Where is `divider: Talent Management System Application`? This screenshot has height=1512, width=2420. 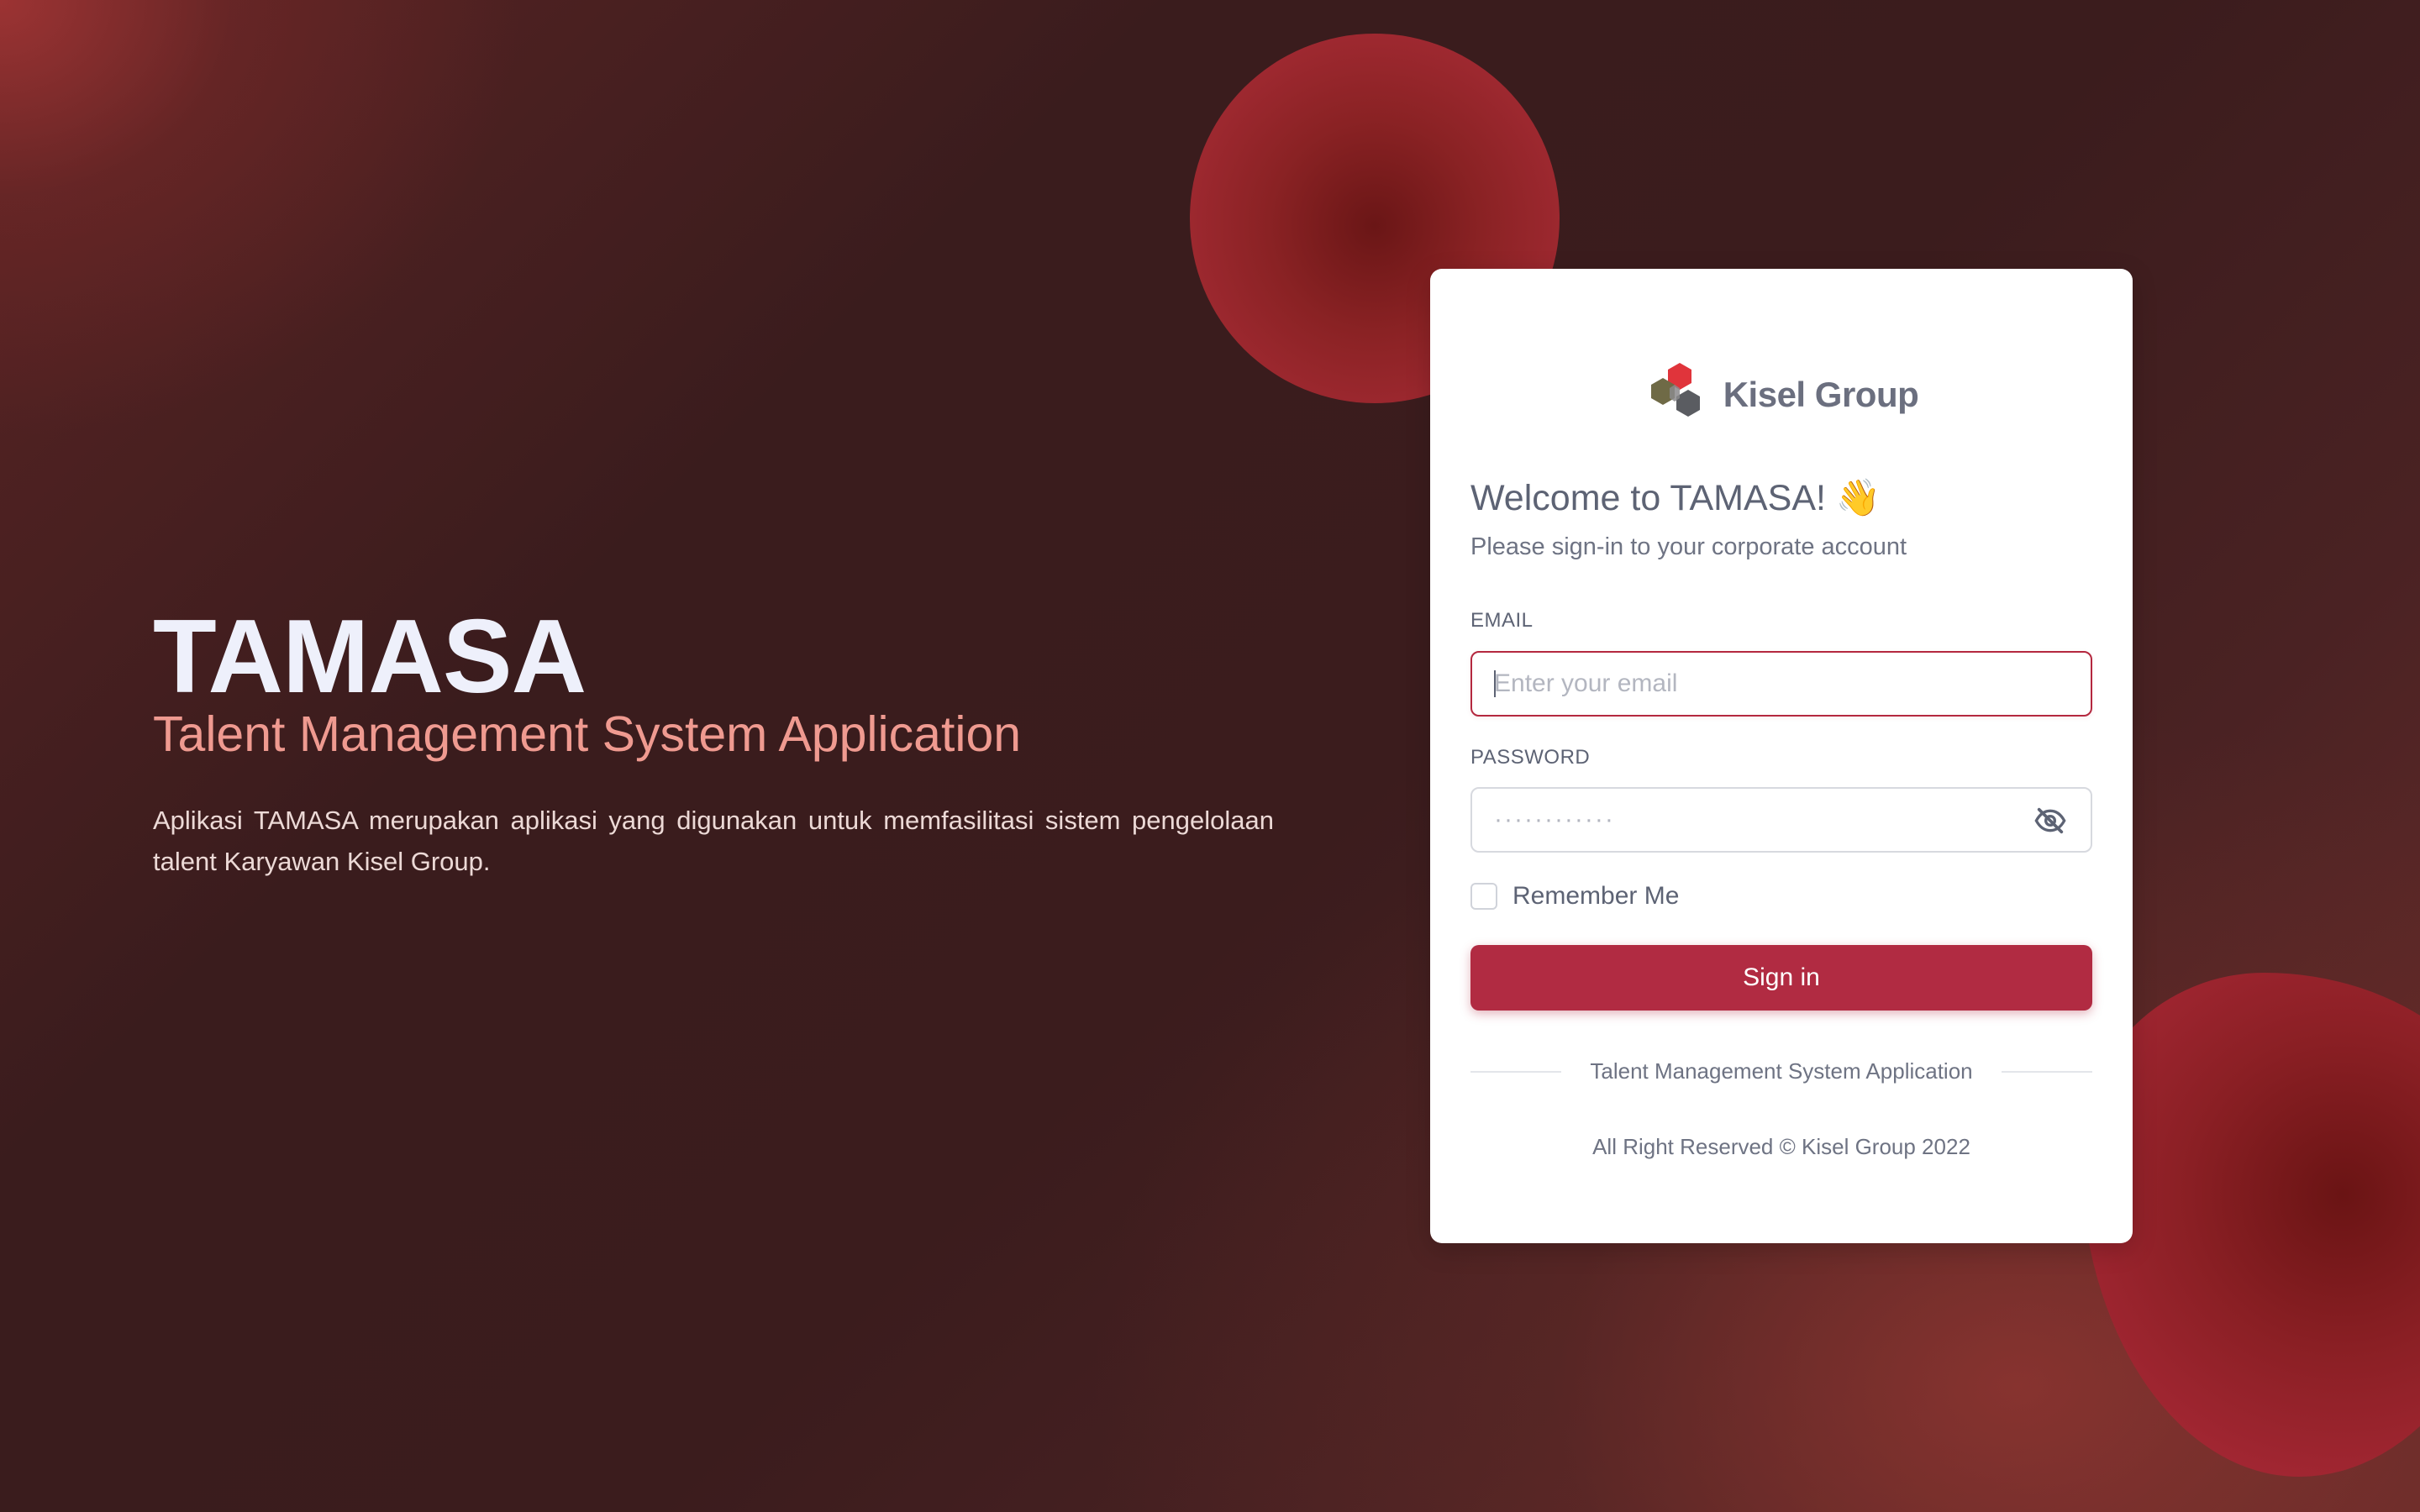 divider: Talent Management System Application is located at coordinates (1782, 1071).